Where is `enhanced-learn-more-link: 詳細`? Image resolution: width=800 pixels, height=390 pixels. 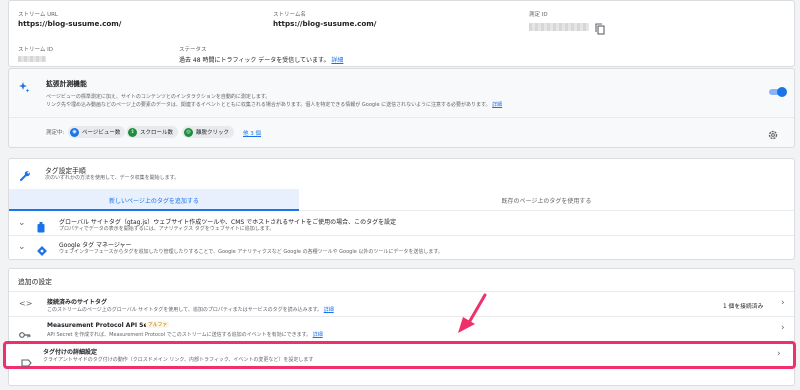
enhanced-learn-more-link: 詳細 is located at coordinates (497, 105).